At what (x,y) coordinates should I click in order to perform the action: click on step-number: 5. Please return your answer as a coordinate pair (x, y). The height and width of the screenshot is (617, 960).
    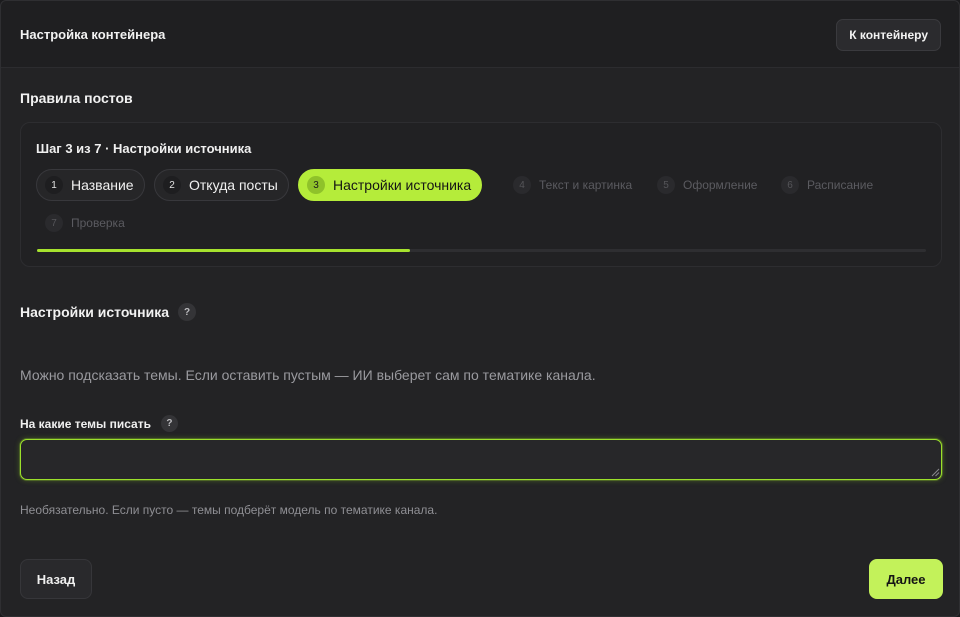
    Looking at the image, I should click on (666, 185).